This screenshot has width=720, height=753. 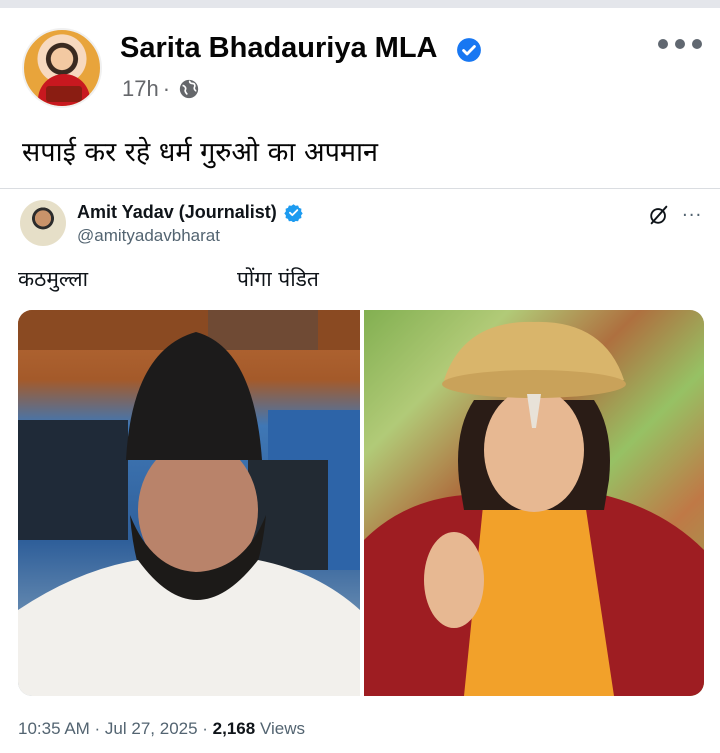 I want to click on globe-icon, so click(x=189, y=89).